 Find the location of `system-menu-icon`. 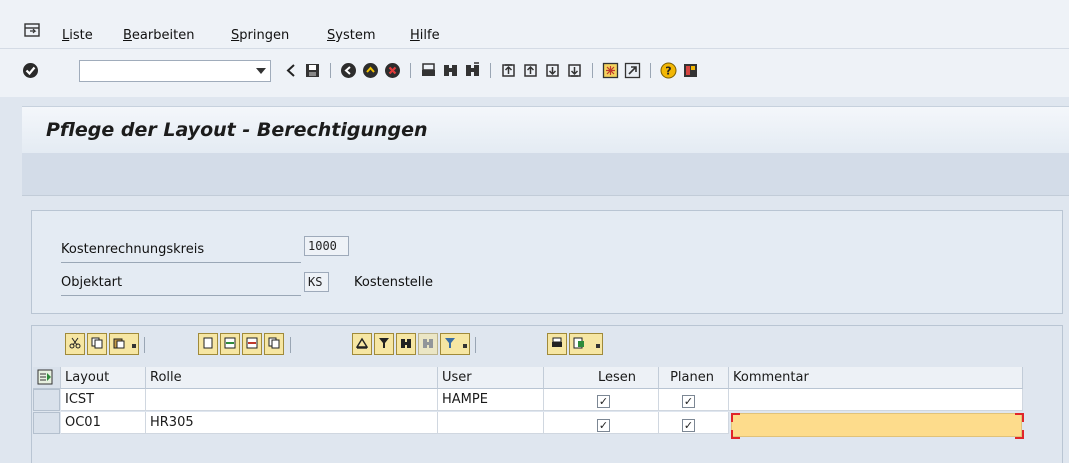

system-menu-icon is located at coordinates (32, 30).